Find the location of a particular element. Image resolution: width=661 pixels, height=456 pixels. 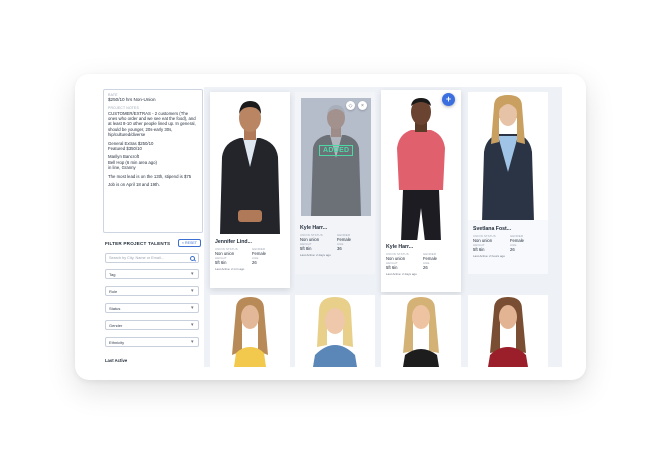

age-value: 36 is located at coordinates (339, 248).